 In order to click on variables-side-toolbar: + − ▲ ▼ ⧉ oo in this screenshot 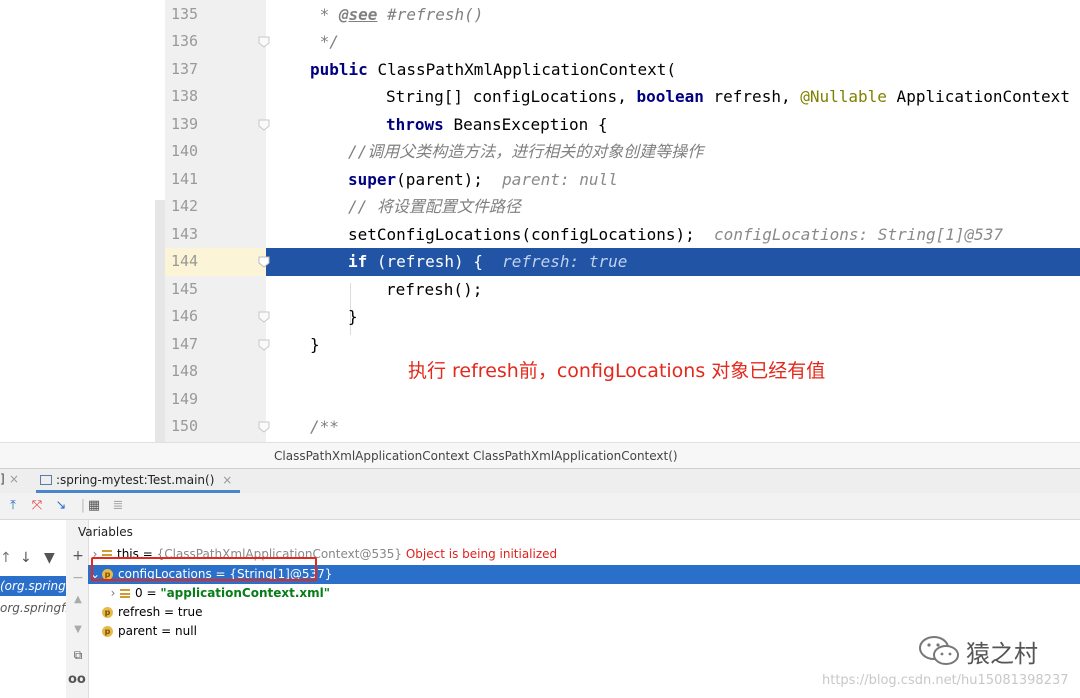, I will do `click(77, 609)`.